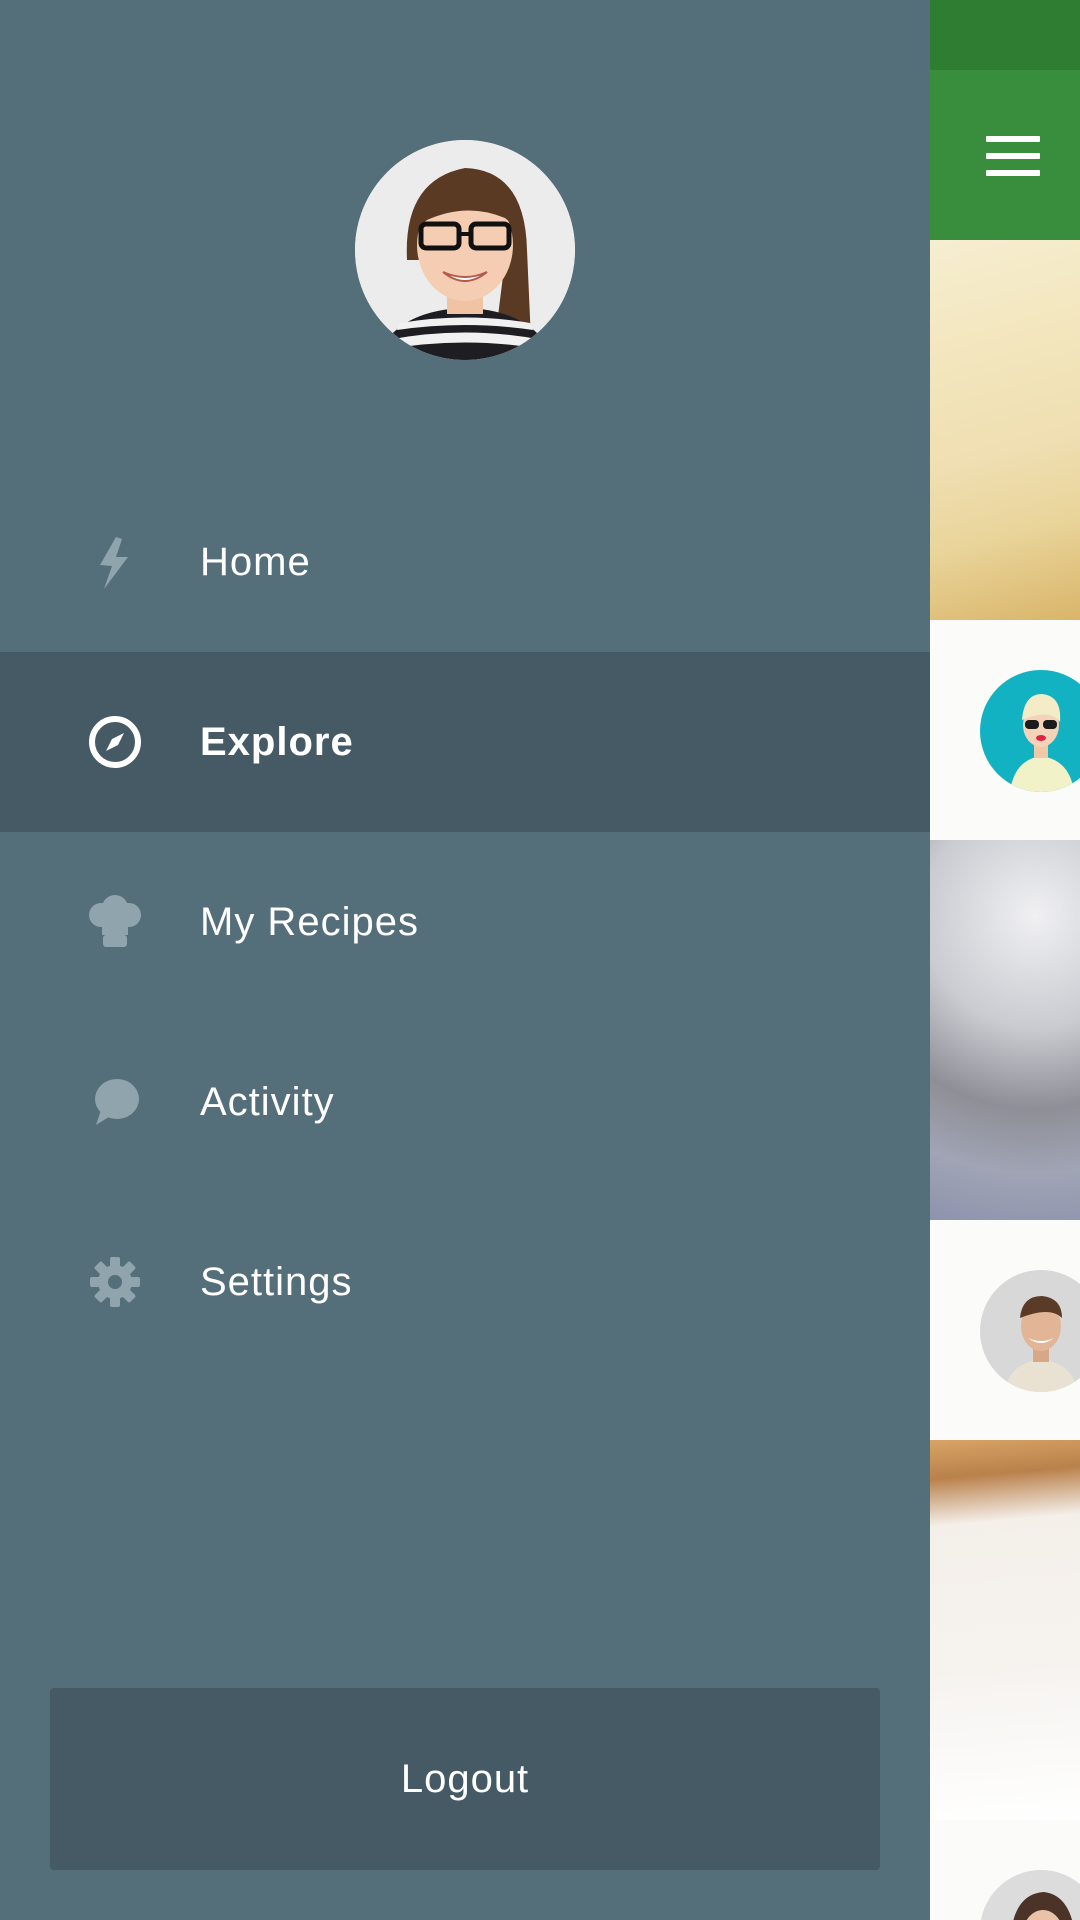  What do you see at coordinates (267, 1102) in the screenshot?
I see `drawer-item-label: Activity` at bounding box center [267, 1102].